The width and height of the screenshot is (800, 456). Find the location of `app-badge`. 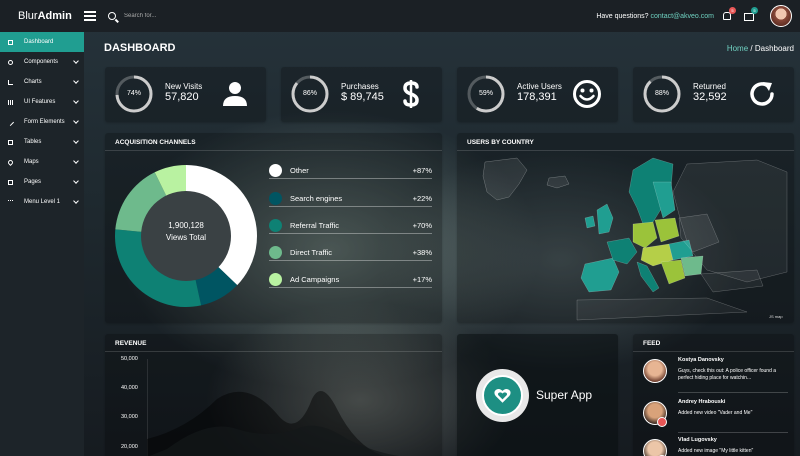

app-badge is located at coordinates (502, 395).